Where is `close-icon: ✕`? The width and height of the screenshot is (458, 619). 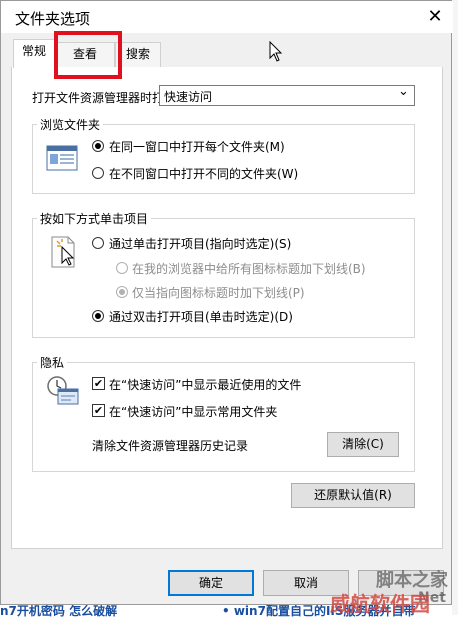 close-icon: ✕ is located at coordinates (435, 17).